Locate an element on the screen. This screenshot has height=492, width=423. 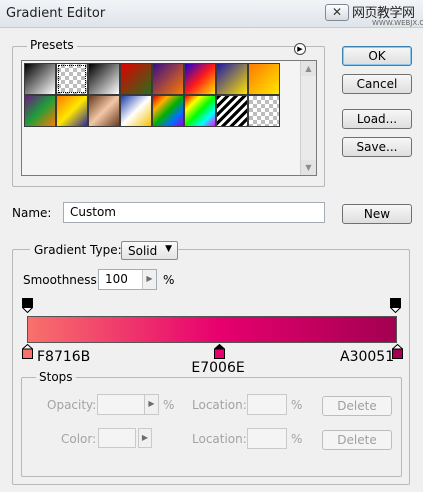
title-bar: Gradient Editor ✕ 网页教学网 WWW.WEBJX.COM is located at coordinates (211, 14).